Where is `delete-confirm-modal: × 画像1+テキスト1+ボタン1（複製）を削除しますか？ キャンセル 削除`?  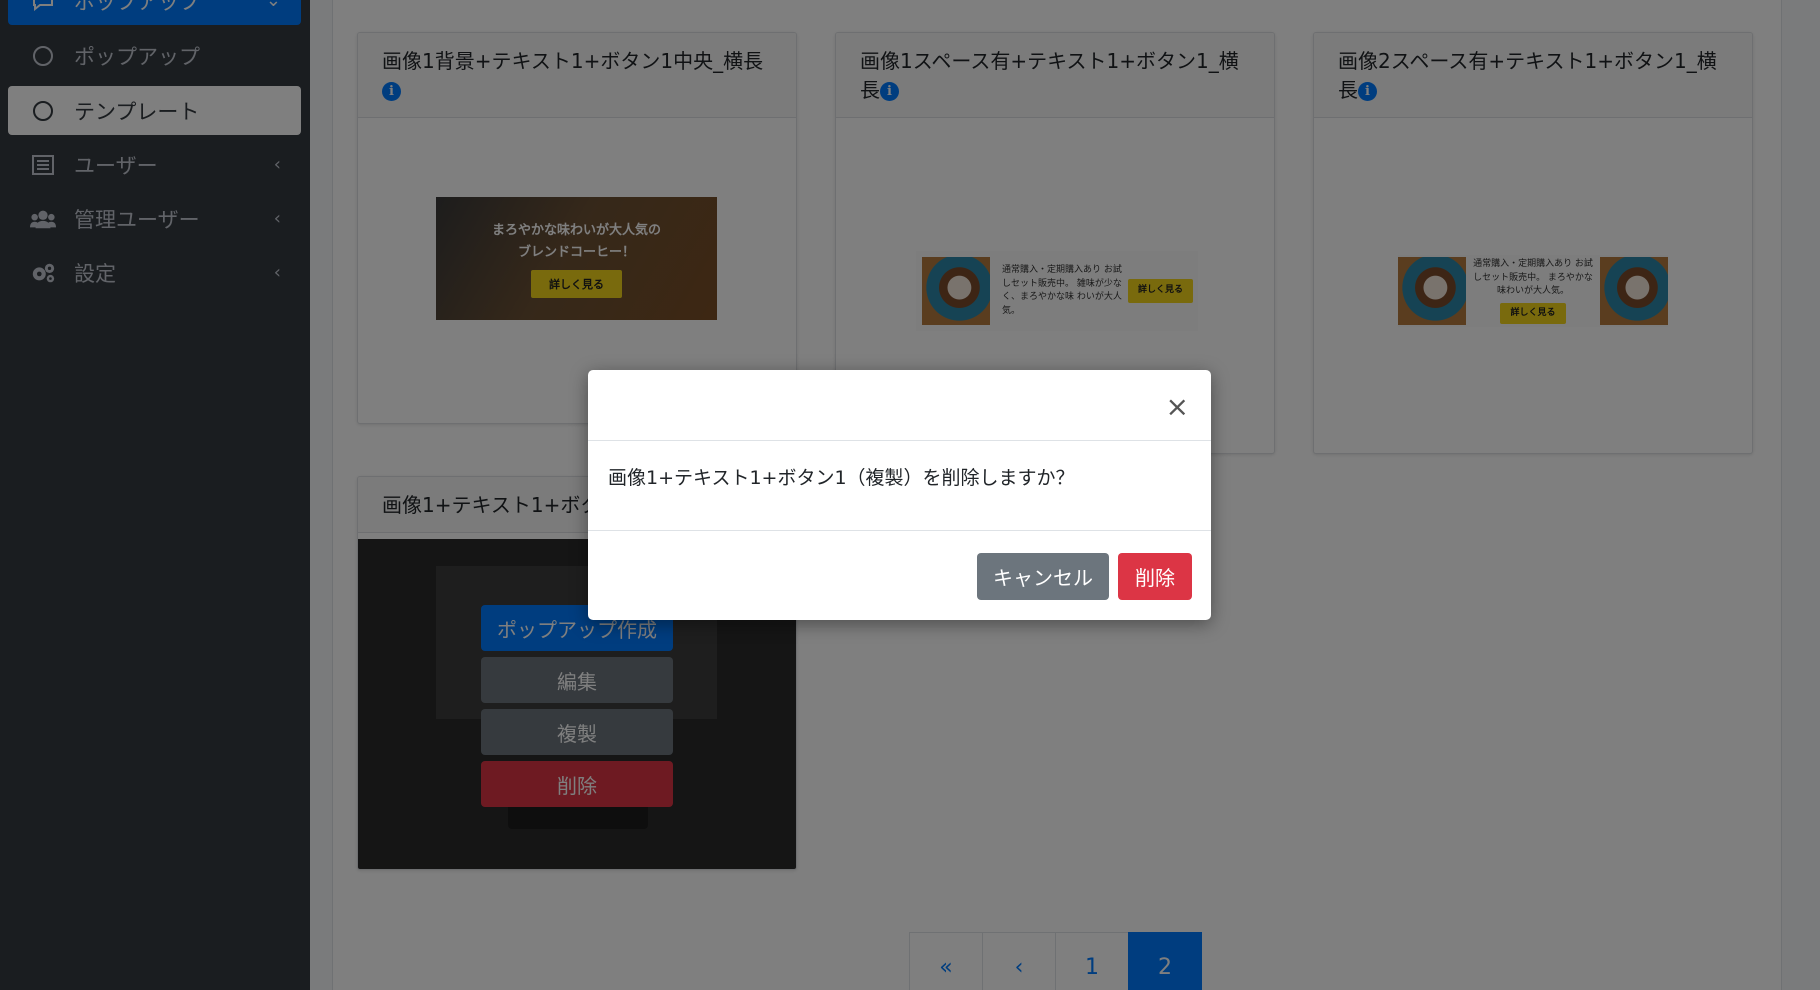
delete-confirm-modal: × 画像1+テキスト1+ボタン1（複製）を削除しますか？ キャンセル 削除 is located at coordinates (899, 495).